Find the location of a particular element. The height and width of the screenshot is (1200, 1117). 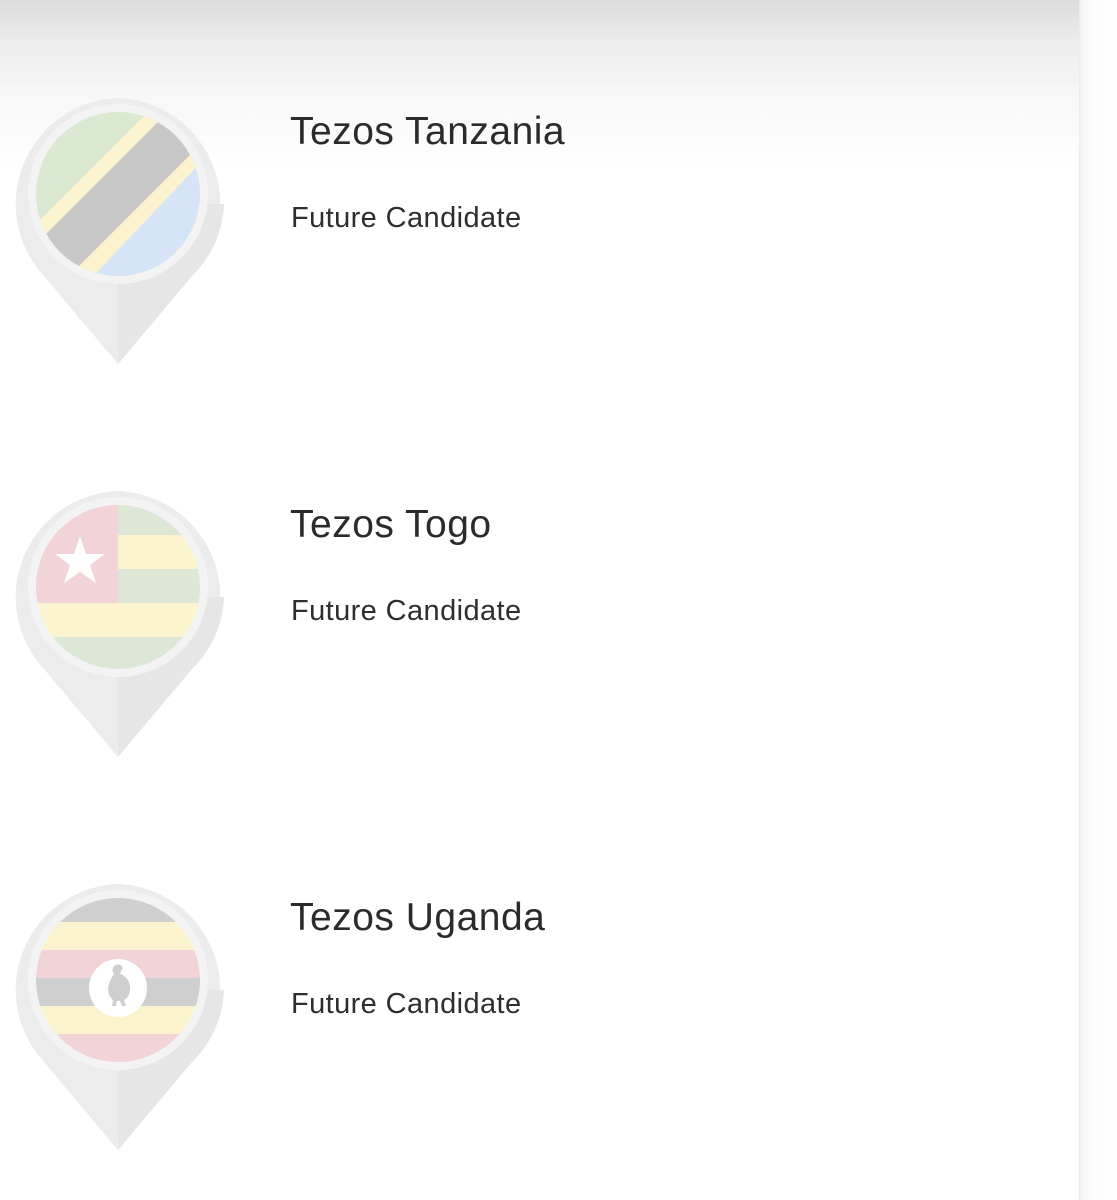

togo-flag-icon is located at coordinates (118, 626).